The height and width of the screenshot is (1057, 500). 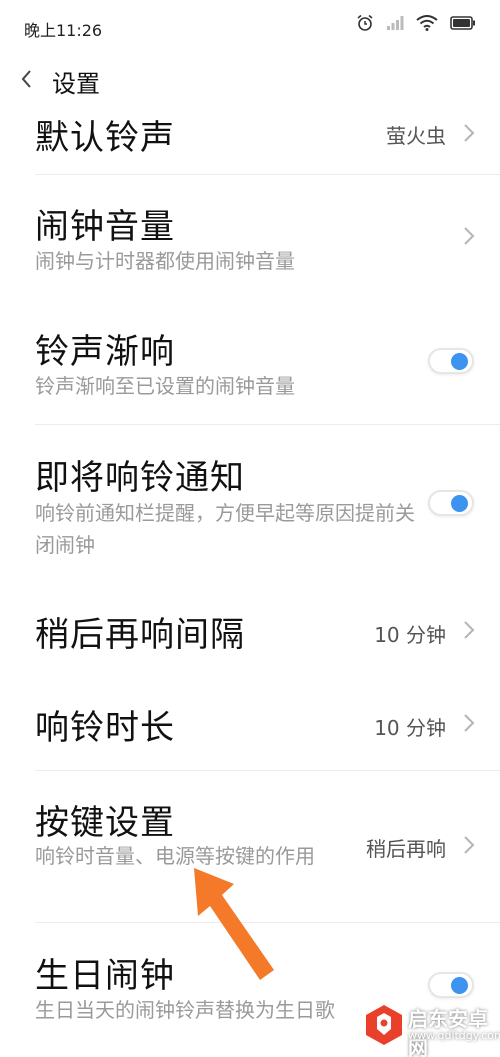 What do you see at coordinates (406, 849) in the screenshot?
I see `row-value: 稍后再响` at bounding box center [406, 849].